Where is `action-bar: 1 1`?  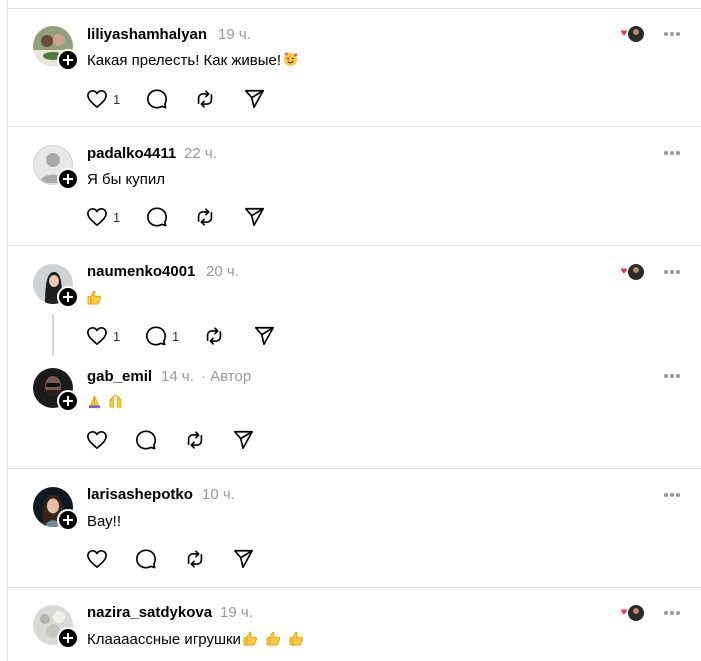
action-bar: 1 1 is located at coordinates (186, 336).